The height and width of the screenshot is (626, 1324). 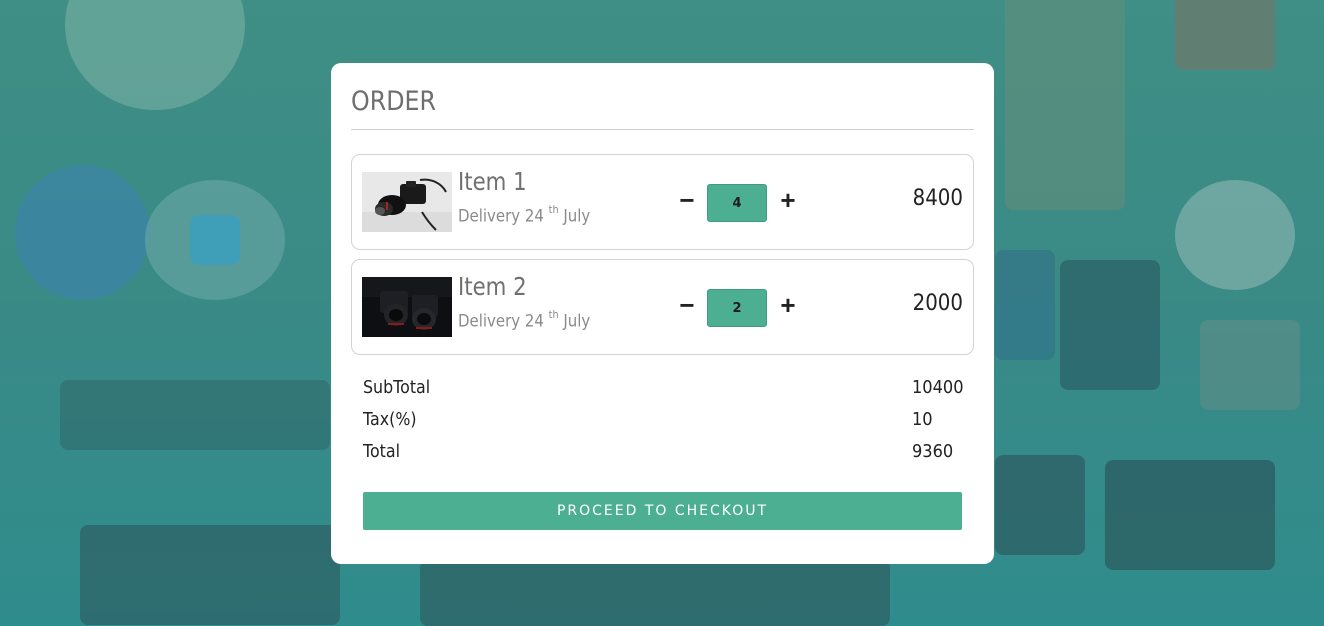 I want to click on item-1-quantity-input, so click(x=737, y=203).